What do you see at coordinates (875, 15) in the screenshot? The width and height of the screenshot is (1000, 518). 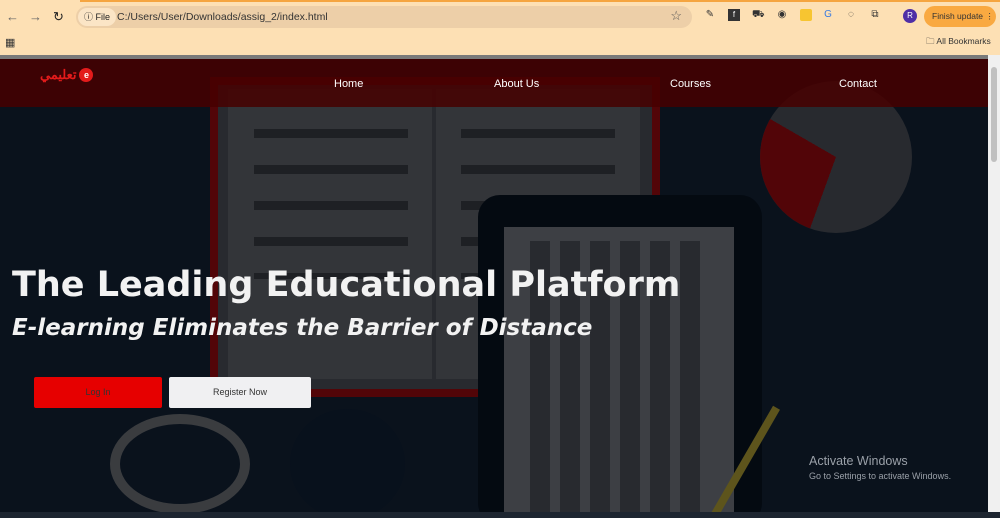 I see `puzzle-extensions-icon: ⧉` at bounding box center [875, 15].